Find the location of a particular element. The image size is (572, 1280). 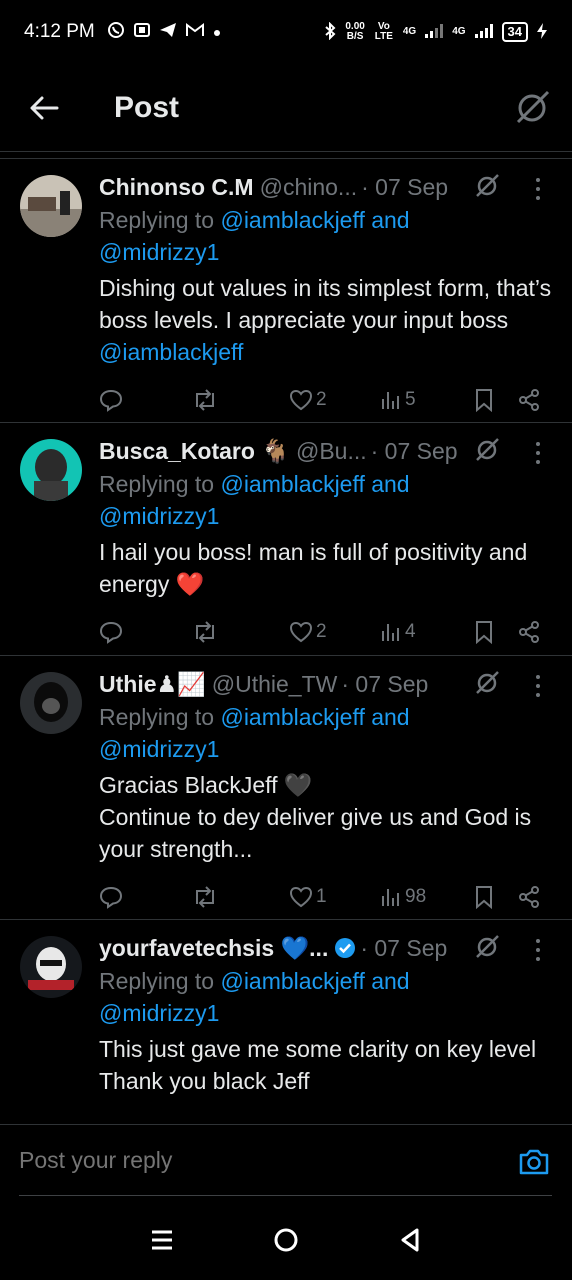

status-time: 4:12 PM is located at coordinates (59, 31).